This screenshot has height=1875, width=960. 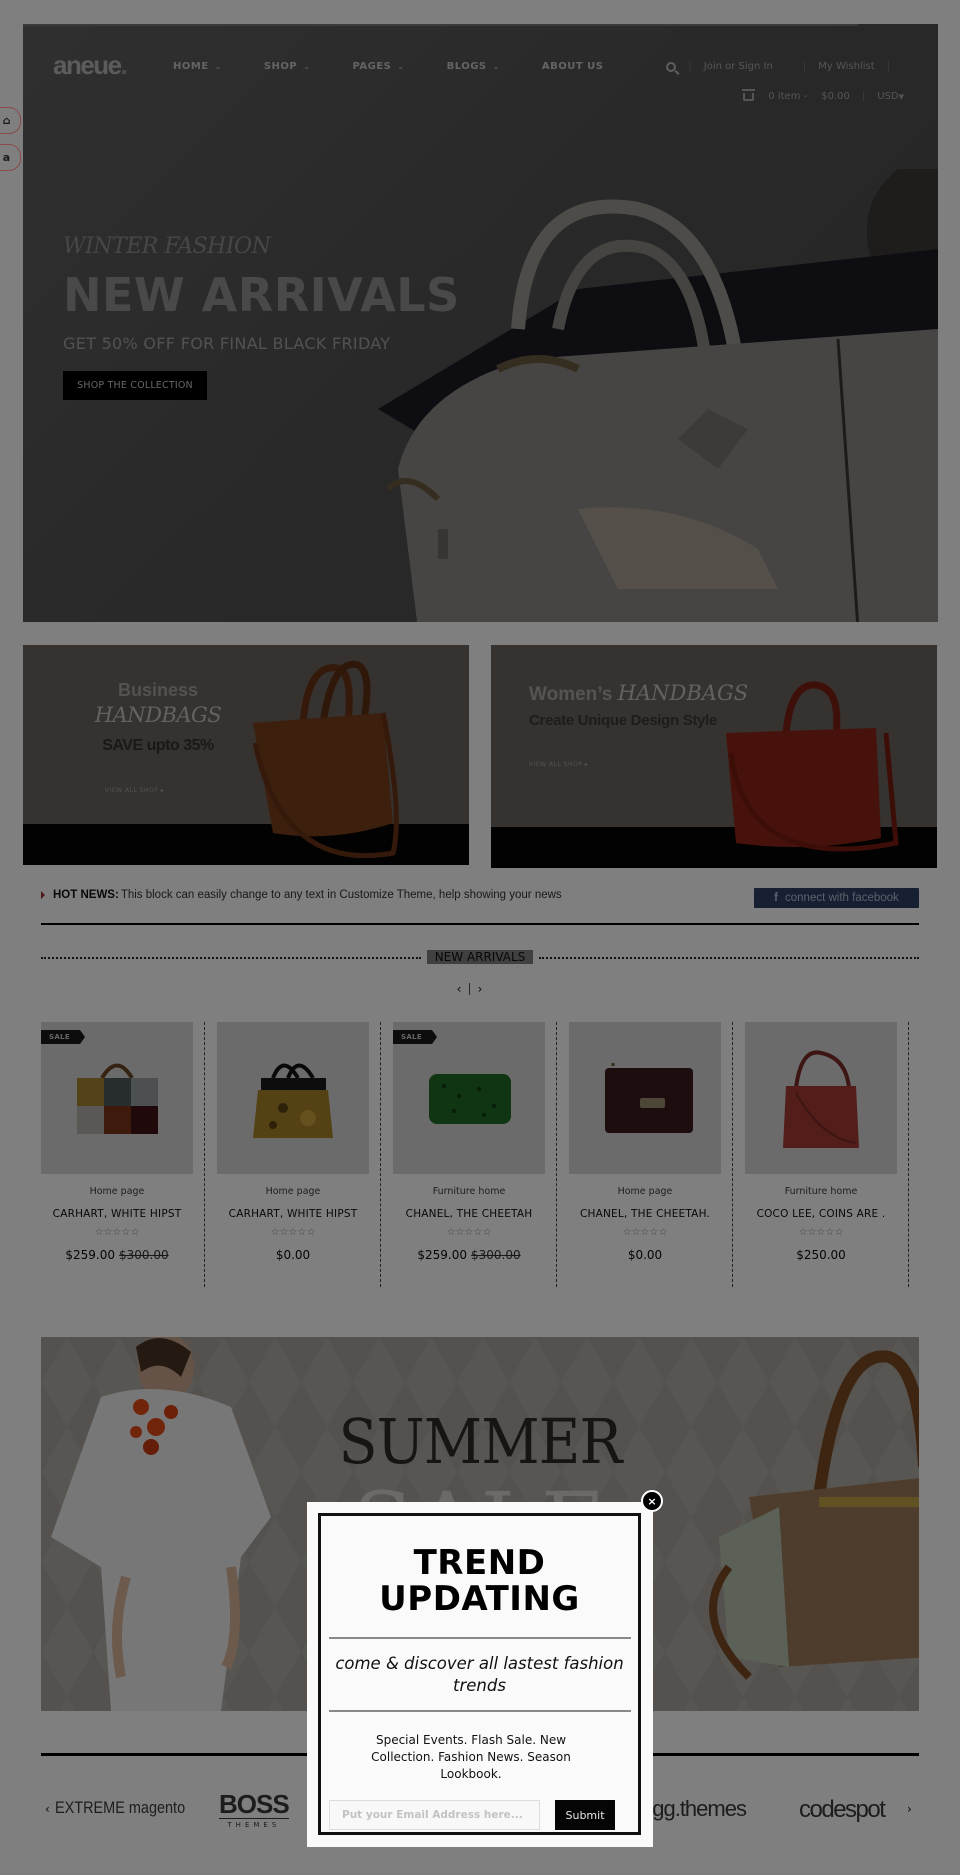 I want to click on home-icon: ⌂, so click(x=6, y=120).